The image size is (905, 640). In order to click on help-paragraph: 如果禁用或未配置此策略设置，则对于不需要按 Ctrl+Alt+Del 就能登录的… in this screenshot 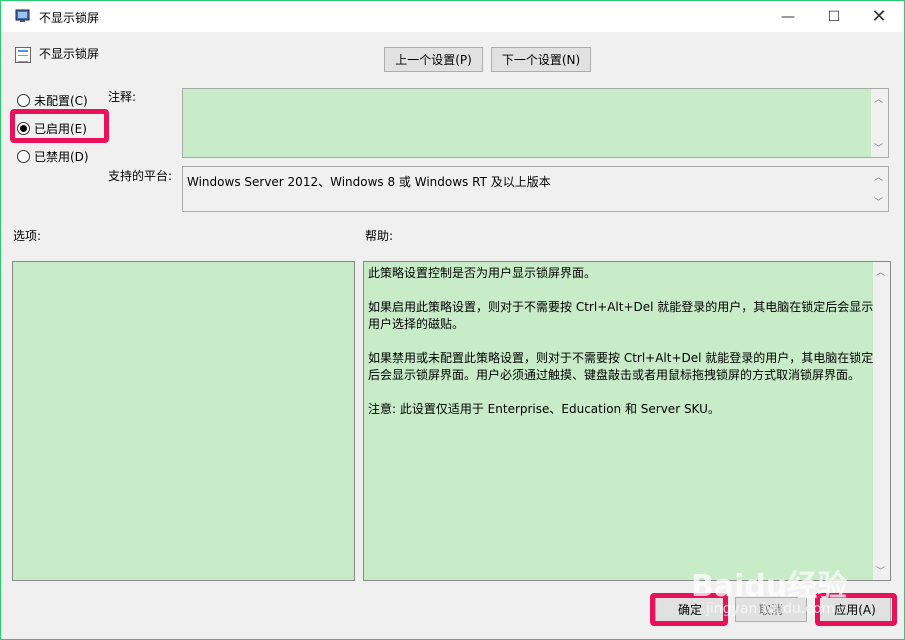, I will do `click(621, 366)`.